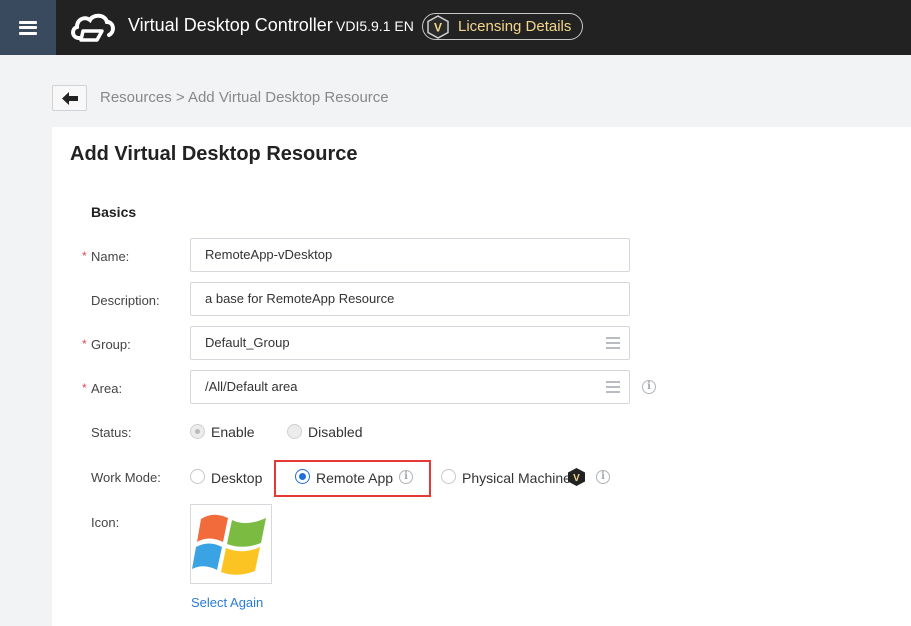  Describe the element at coordinates (105, 522) in the screenshot. I see `icon-label: Icon:` at that location.